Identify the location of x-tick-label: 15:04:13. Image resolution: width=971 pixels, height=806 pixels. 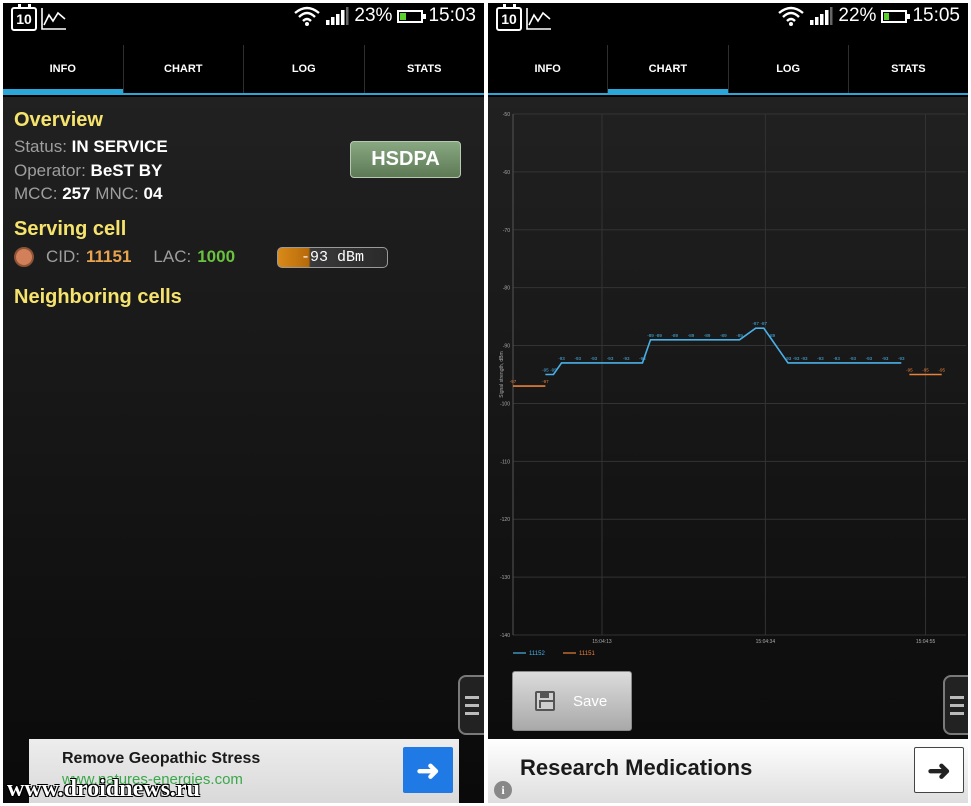
(602, 642).